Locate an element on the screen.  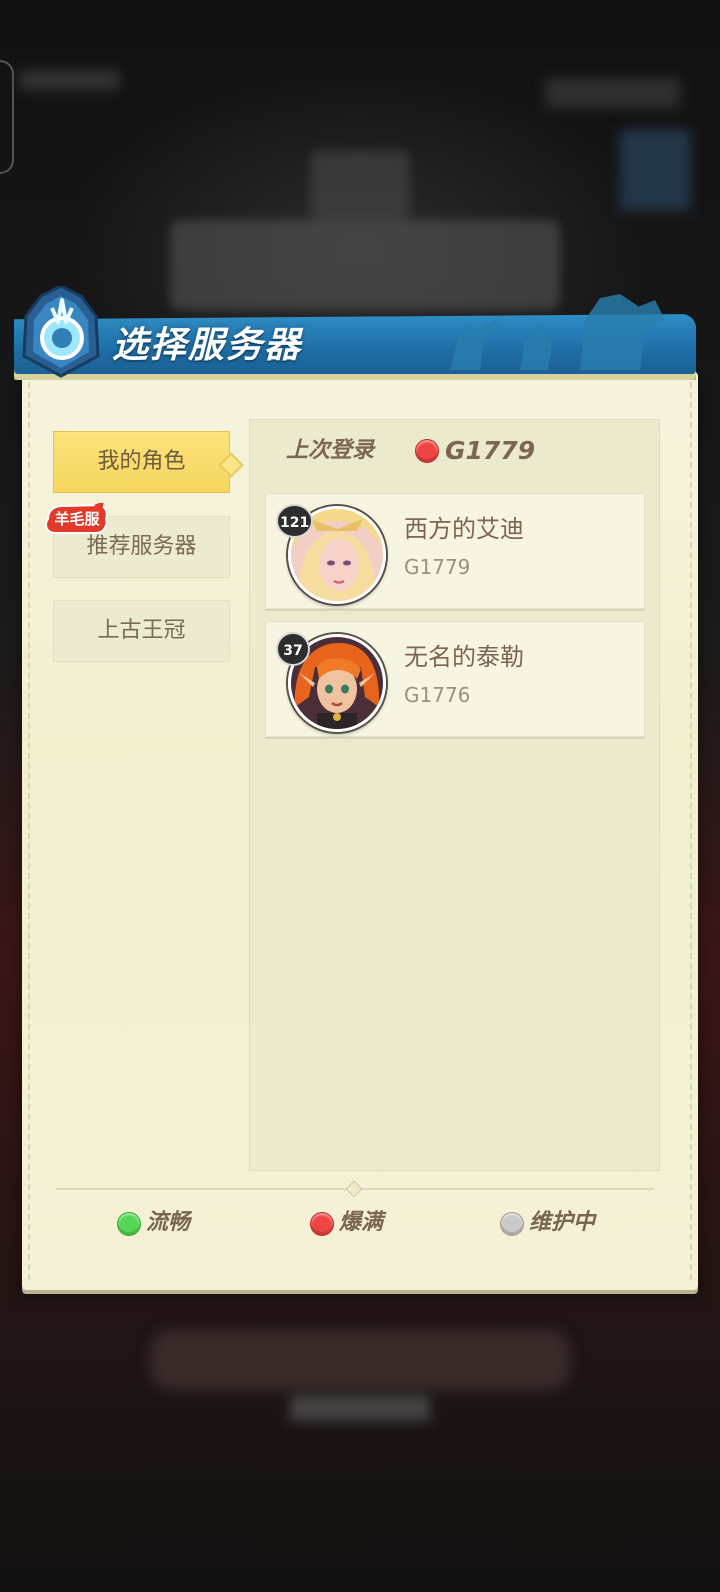
role-level-badge: 37 is located at coordinates (293, 649).